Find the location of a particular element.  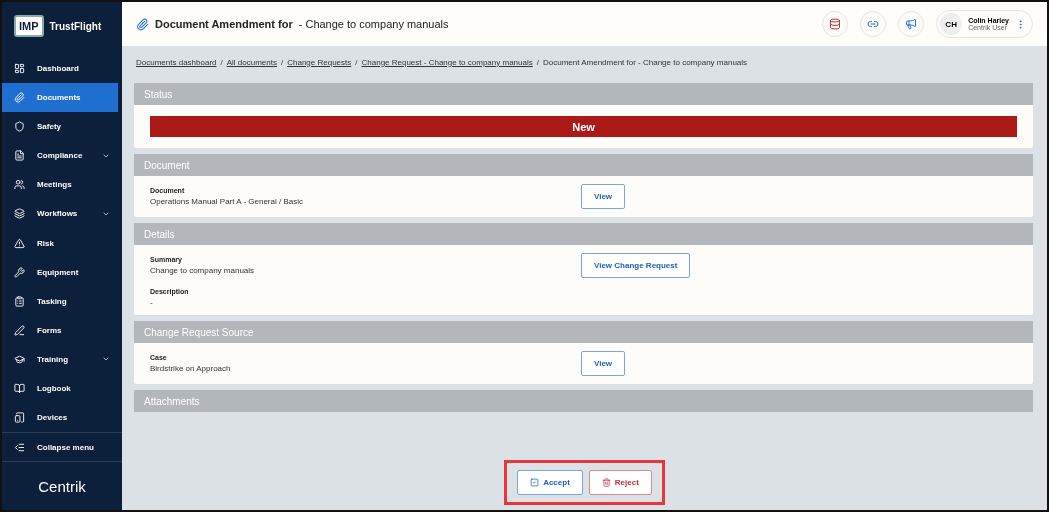

wrench-icon is located at coordinates (19, 272).